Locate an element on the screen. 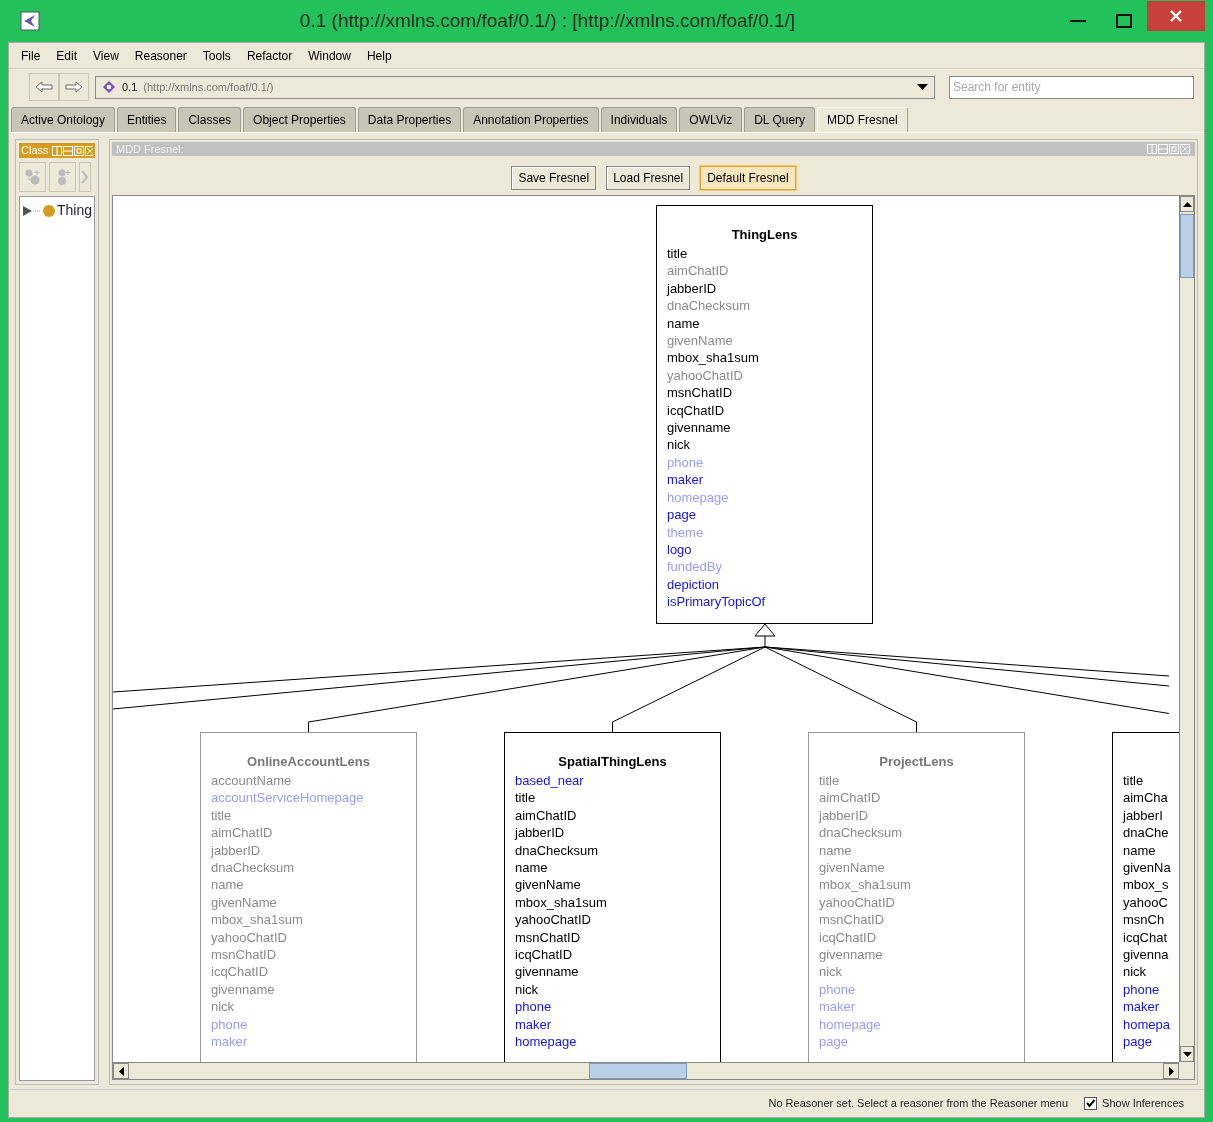  search-field: Search for entity is located at coordinates (1071, 87).